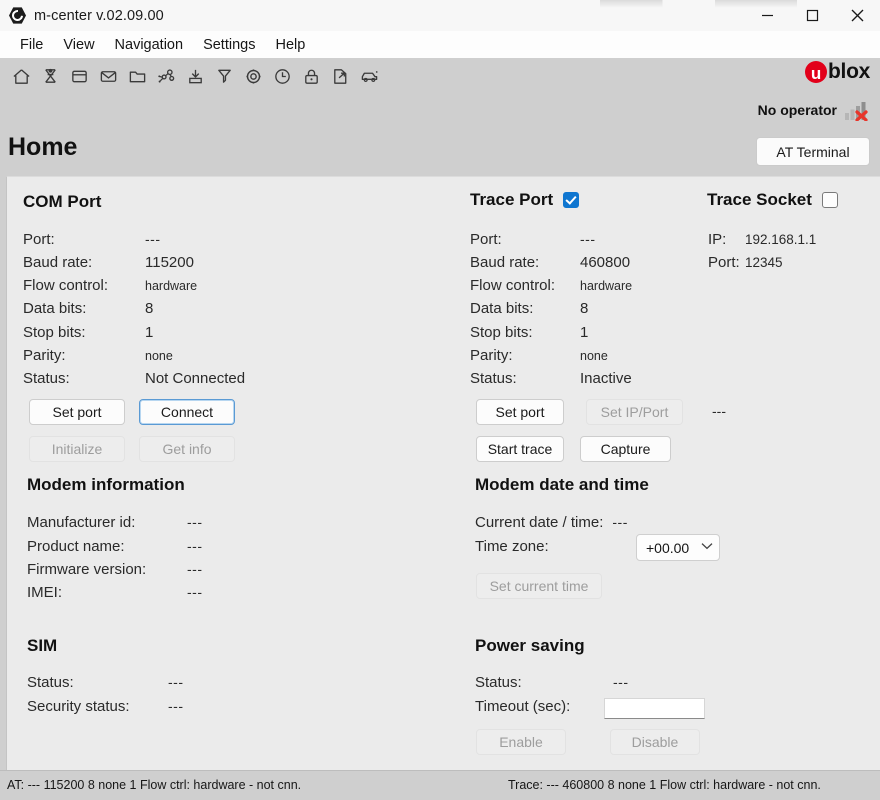 The image size is (880, 800). What do you see at coordinates (621, 682) in the screenshot?
I see `power-saving-status-value: ---` at bounding box center [621, 682].